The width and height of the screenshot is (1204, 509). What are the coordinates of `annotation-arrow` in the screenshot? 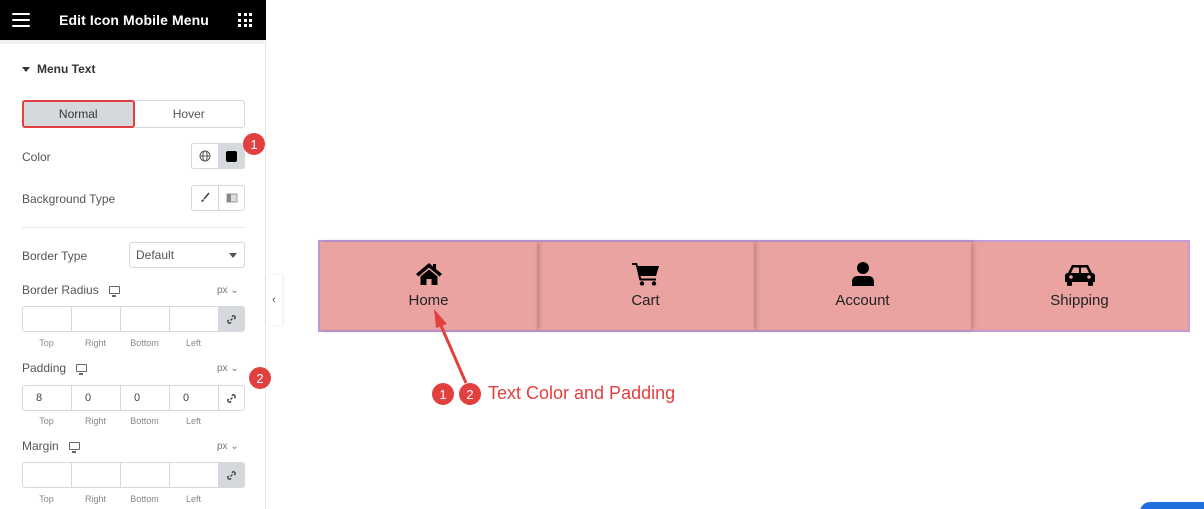 It's located at (451, 346).